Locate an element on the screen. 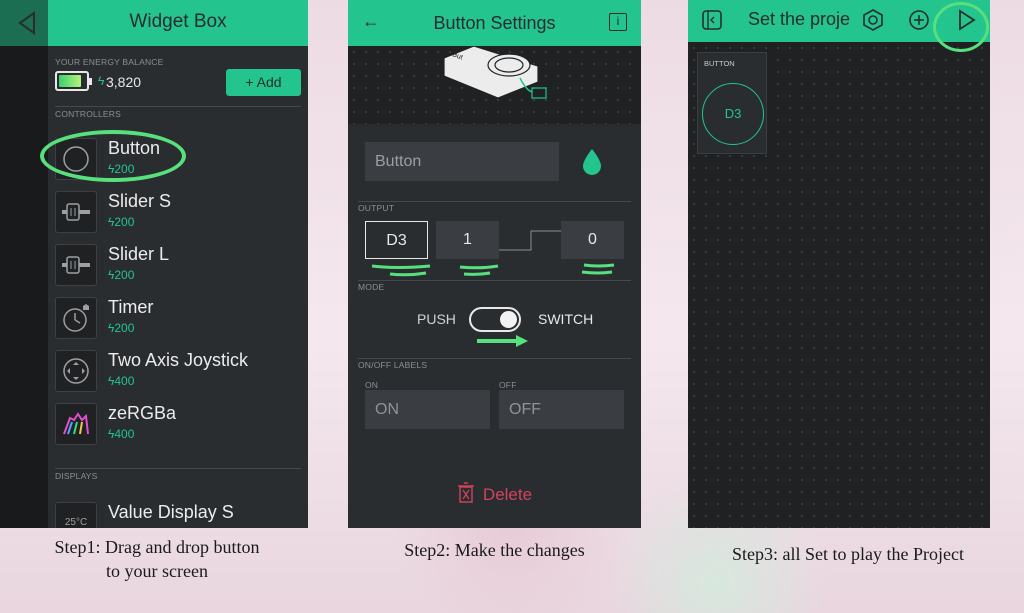 The width and height of the screenshot is (1024, 613). output-section-label: OUTPUT is located at coordinates (376, 208).